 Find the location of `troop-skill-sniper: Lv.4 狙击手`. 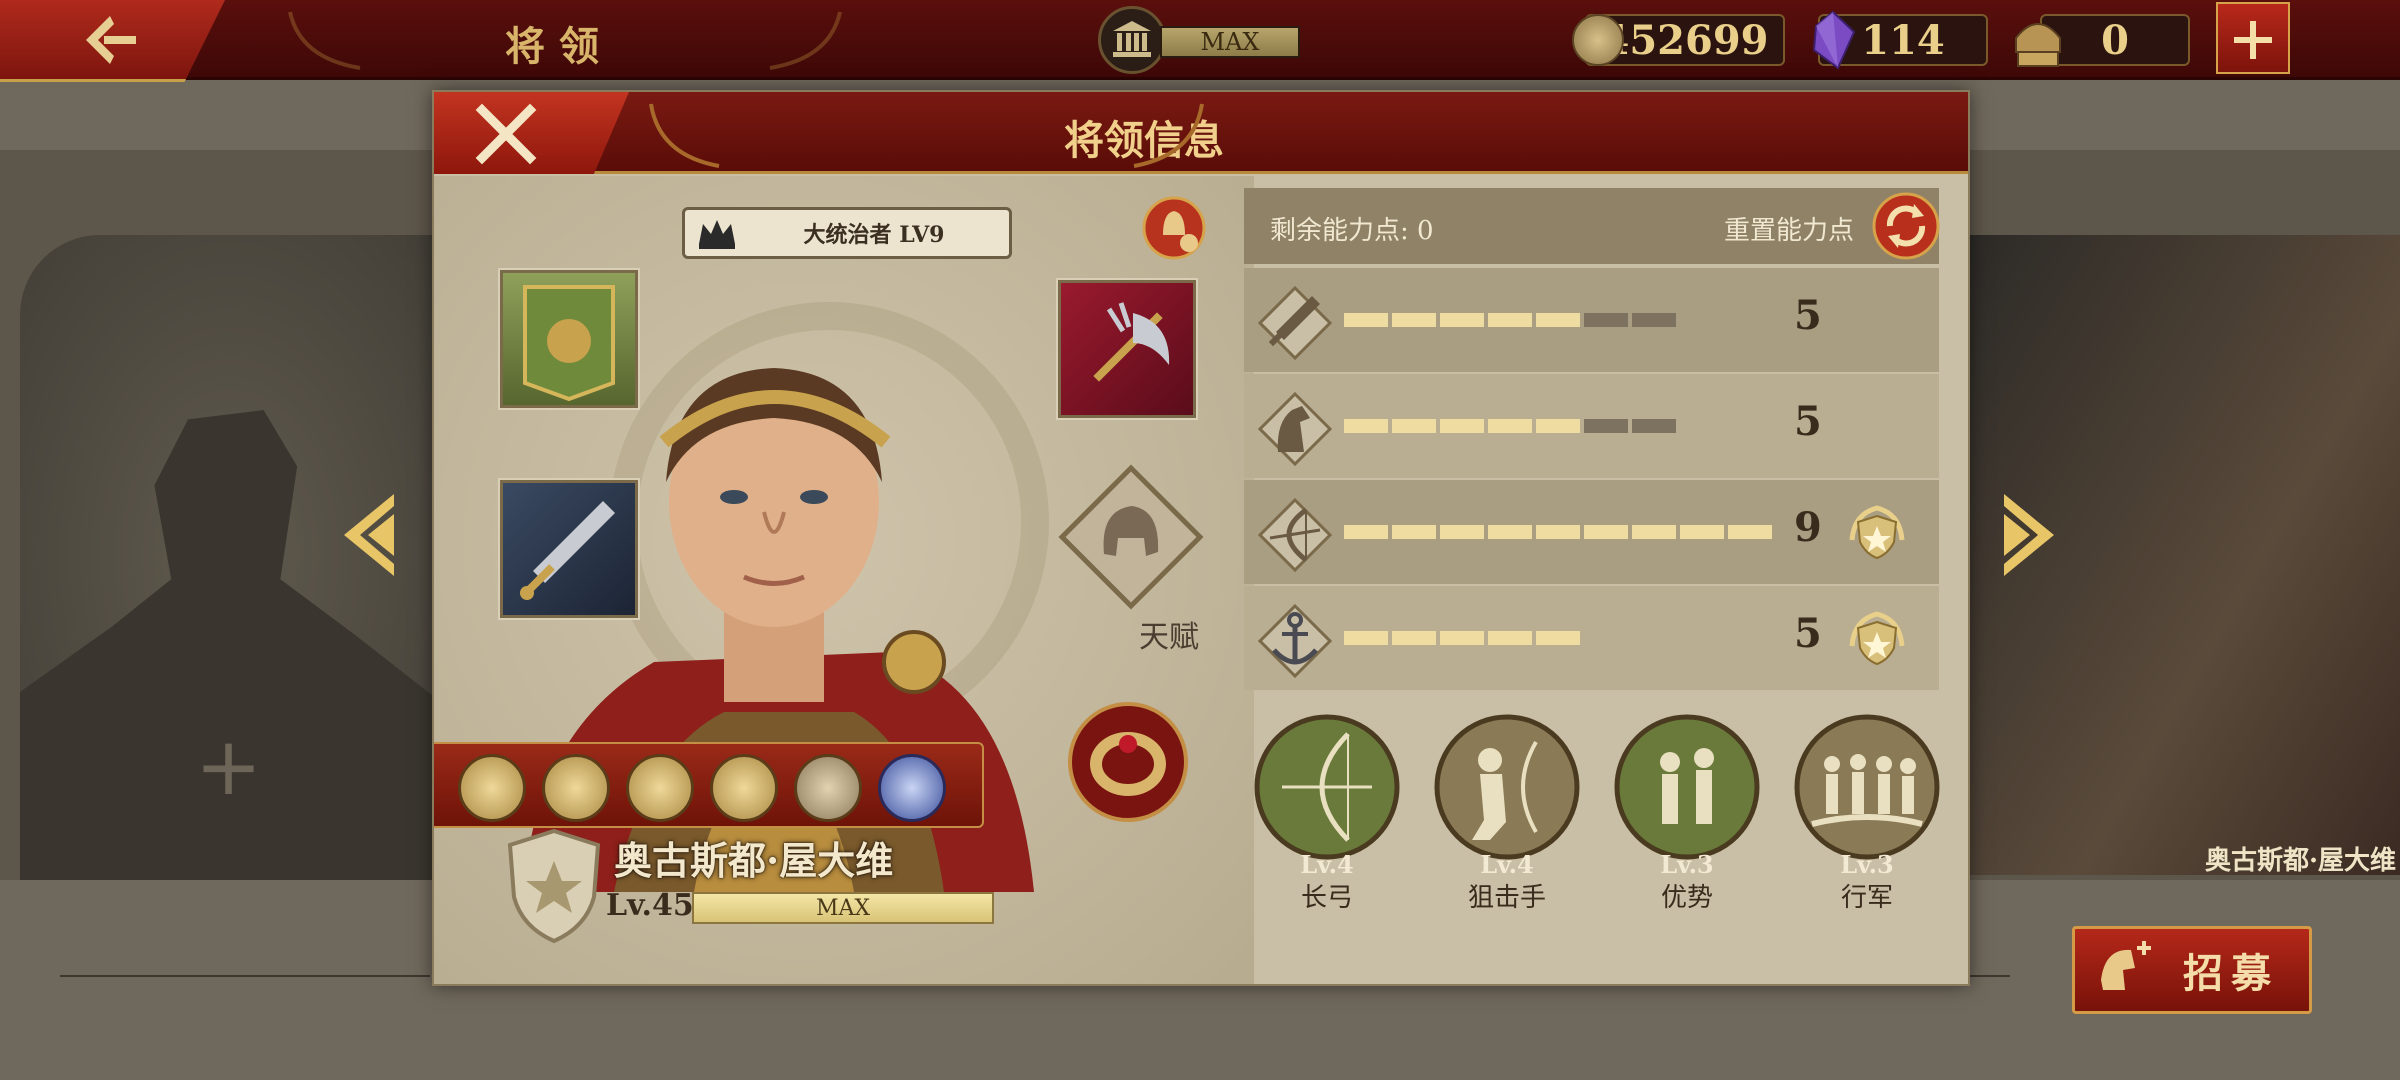

troop-skill-sniper: Lv.4 狙击手 is located at coordinates (1507, 812).